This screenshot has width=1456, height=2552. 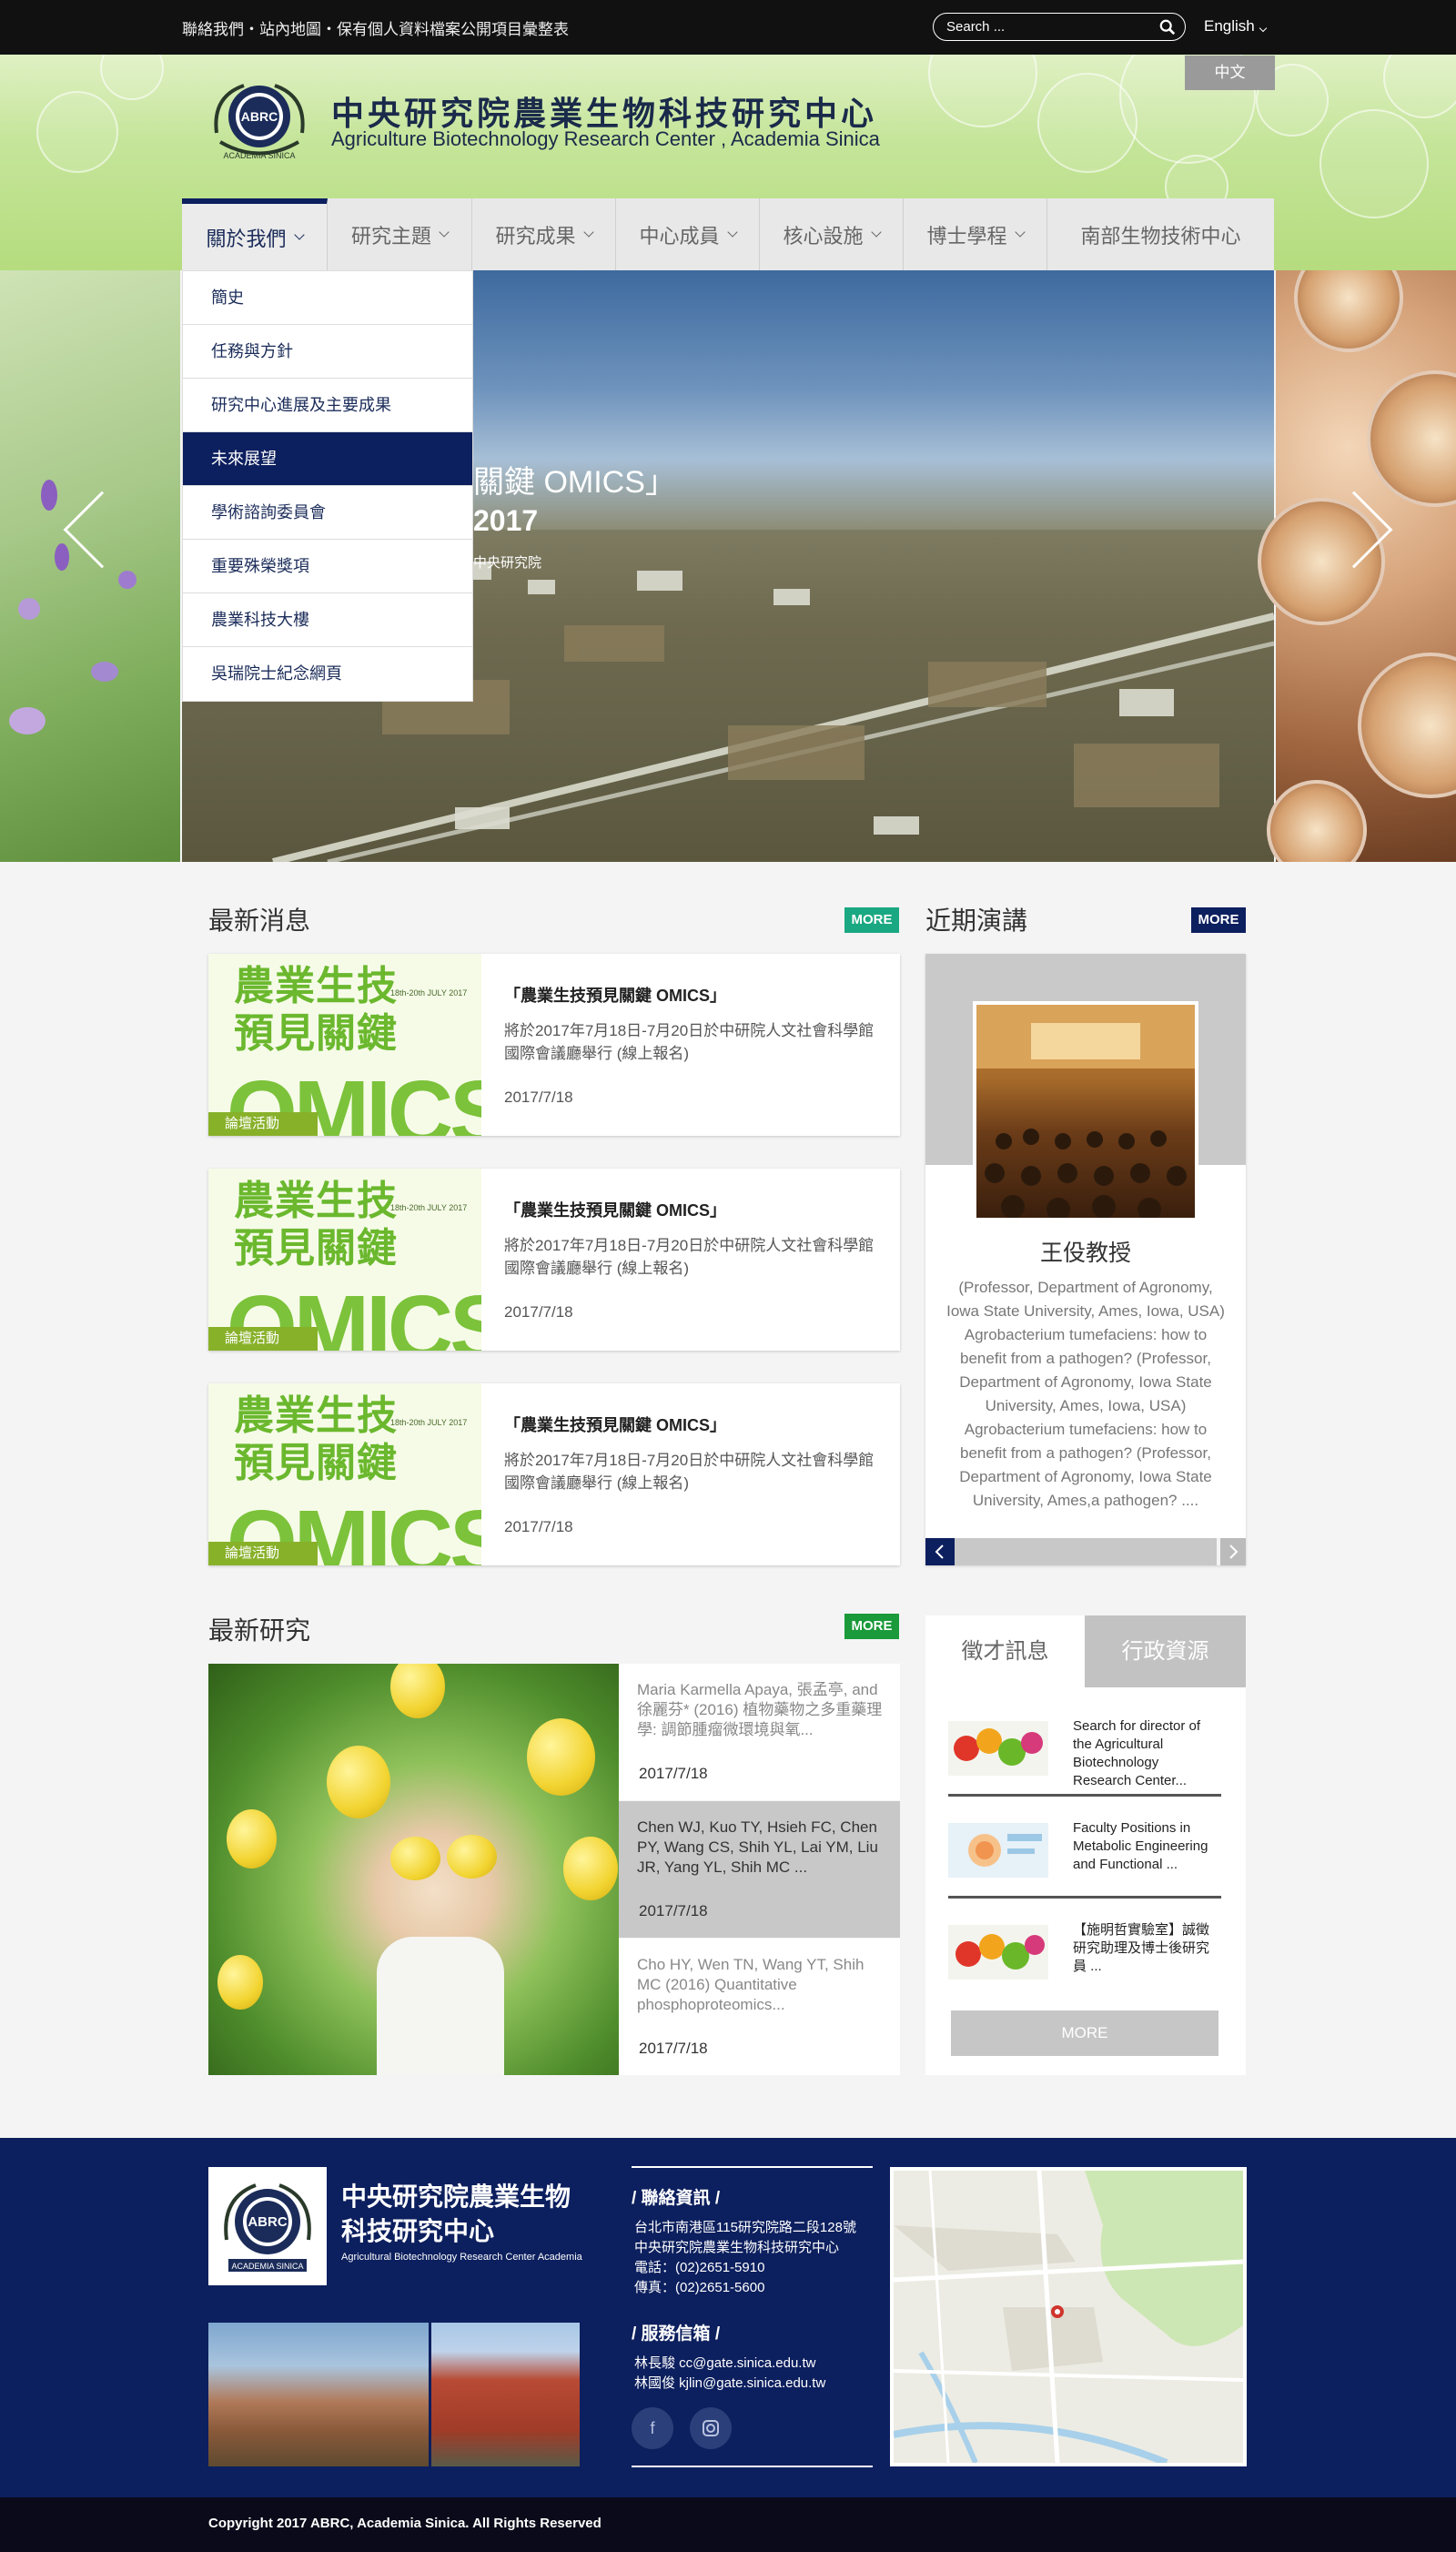 I want to click on nav-core-facilities: 核心設施, so click(x=832, y=234).